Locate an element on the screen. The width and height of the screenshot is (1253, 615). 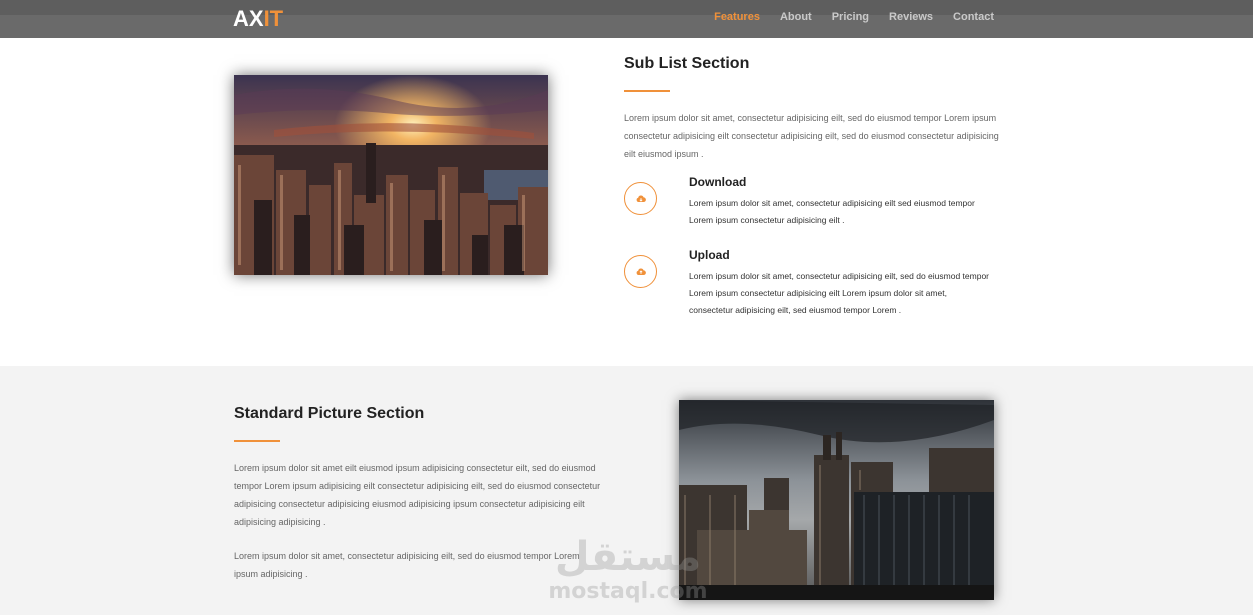
standard-title: Standard Picture Section is located at coordinates (329, 413).